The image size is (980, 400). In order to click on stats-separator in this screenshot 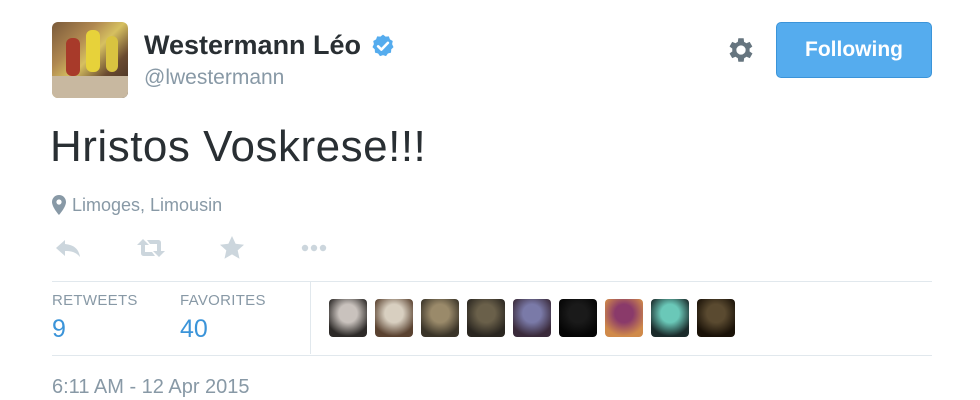, I will do `click(310, 318)`.